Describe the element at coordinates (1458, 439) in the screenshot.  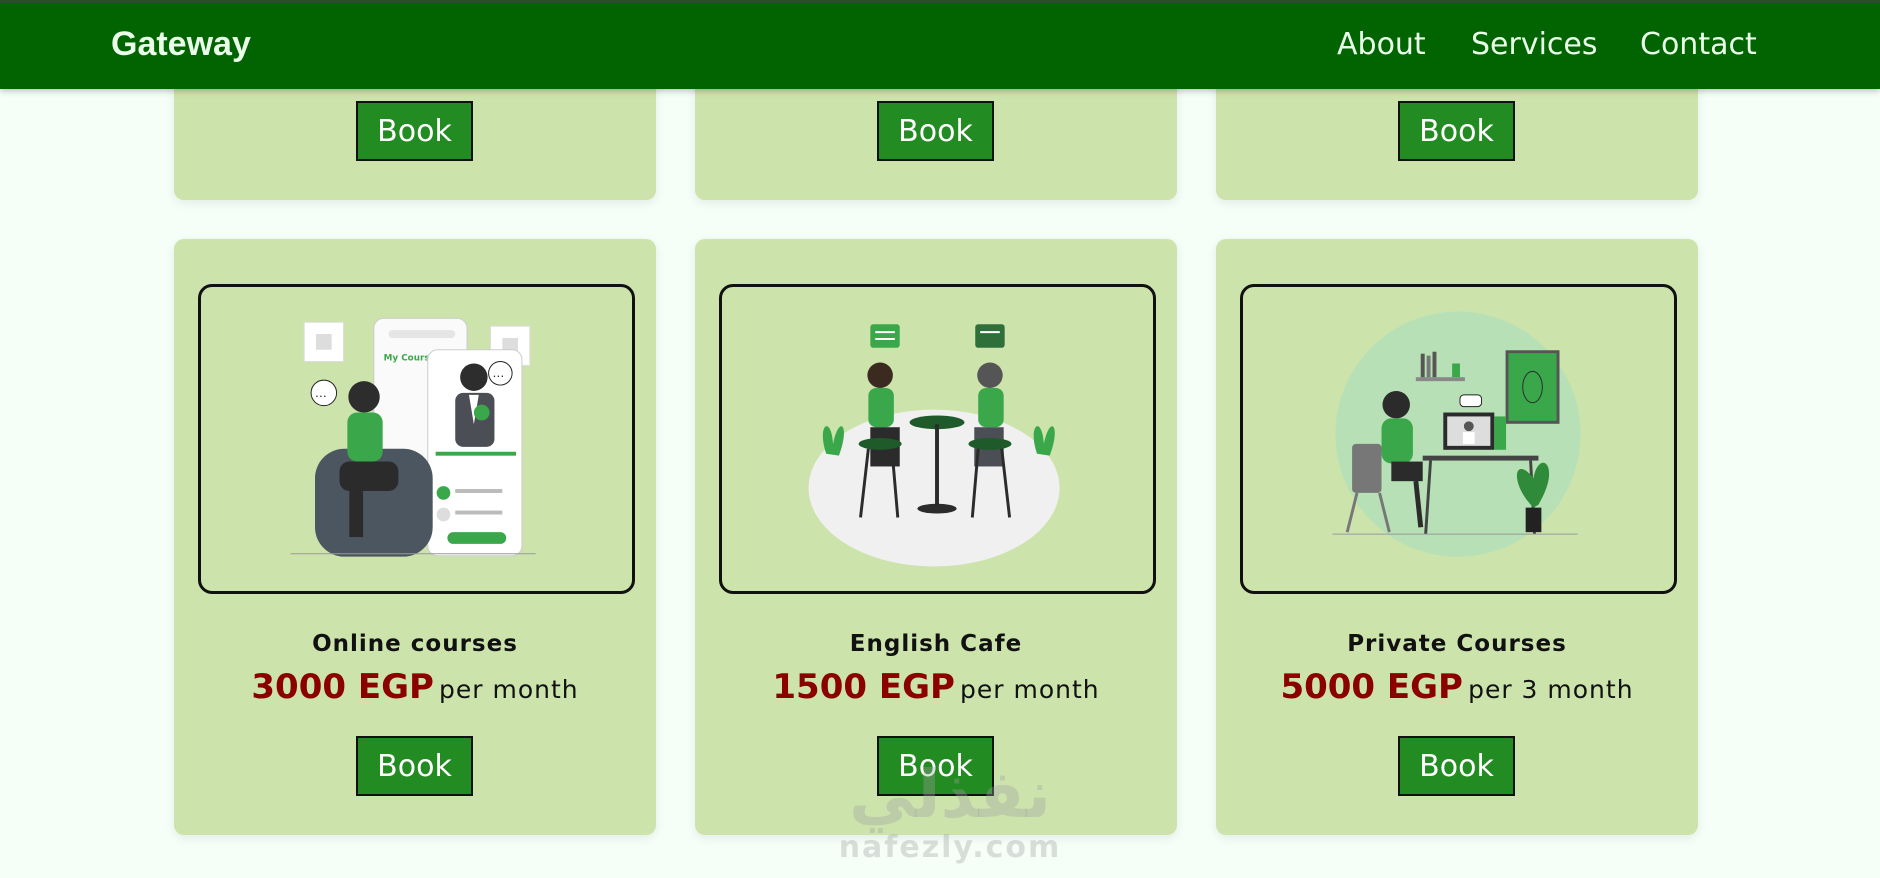
I see `private-courses-illustration` at that location.